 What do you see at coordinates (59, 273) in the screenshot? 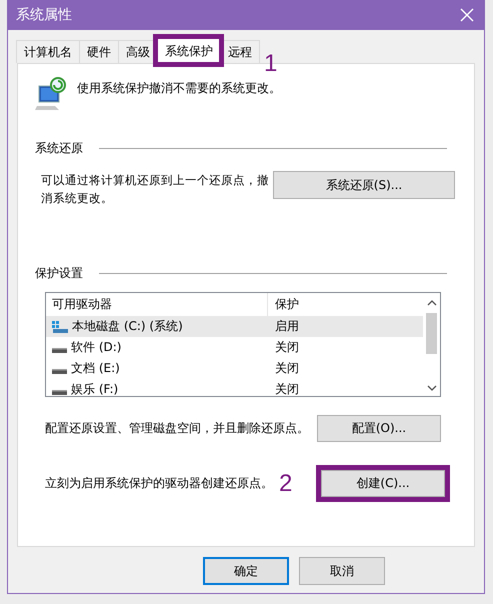
I see `section-heading: 保护设置` at bounding box center [59, 273].